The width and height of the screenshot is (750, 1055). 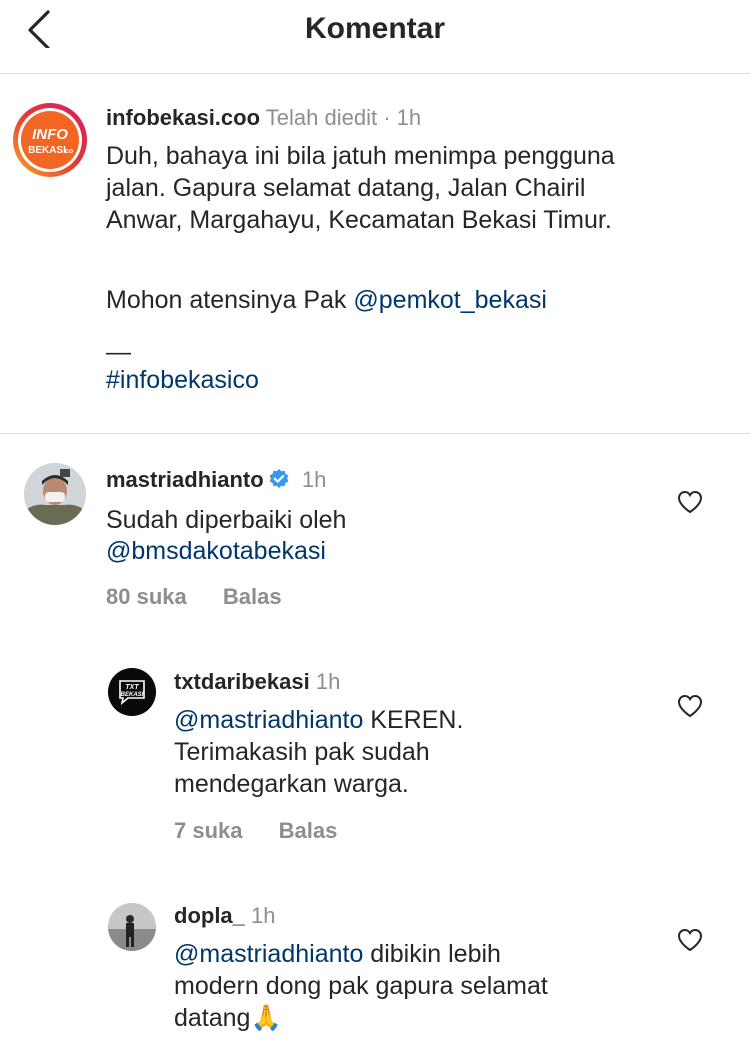 I want to click on comment-text: dibikin lebih, so click(x=432, y=954).